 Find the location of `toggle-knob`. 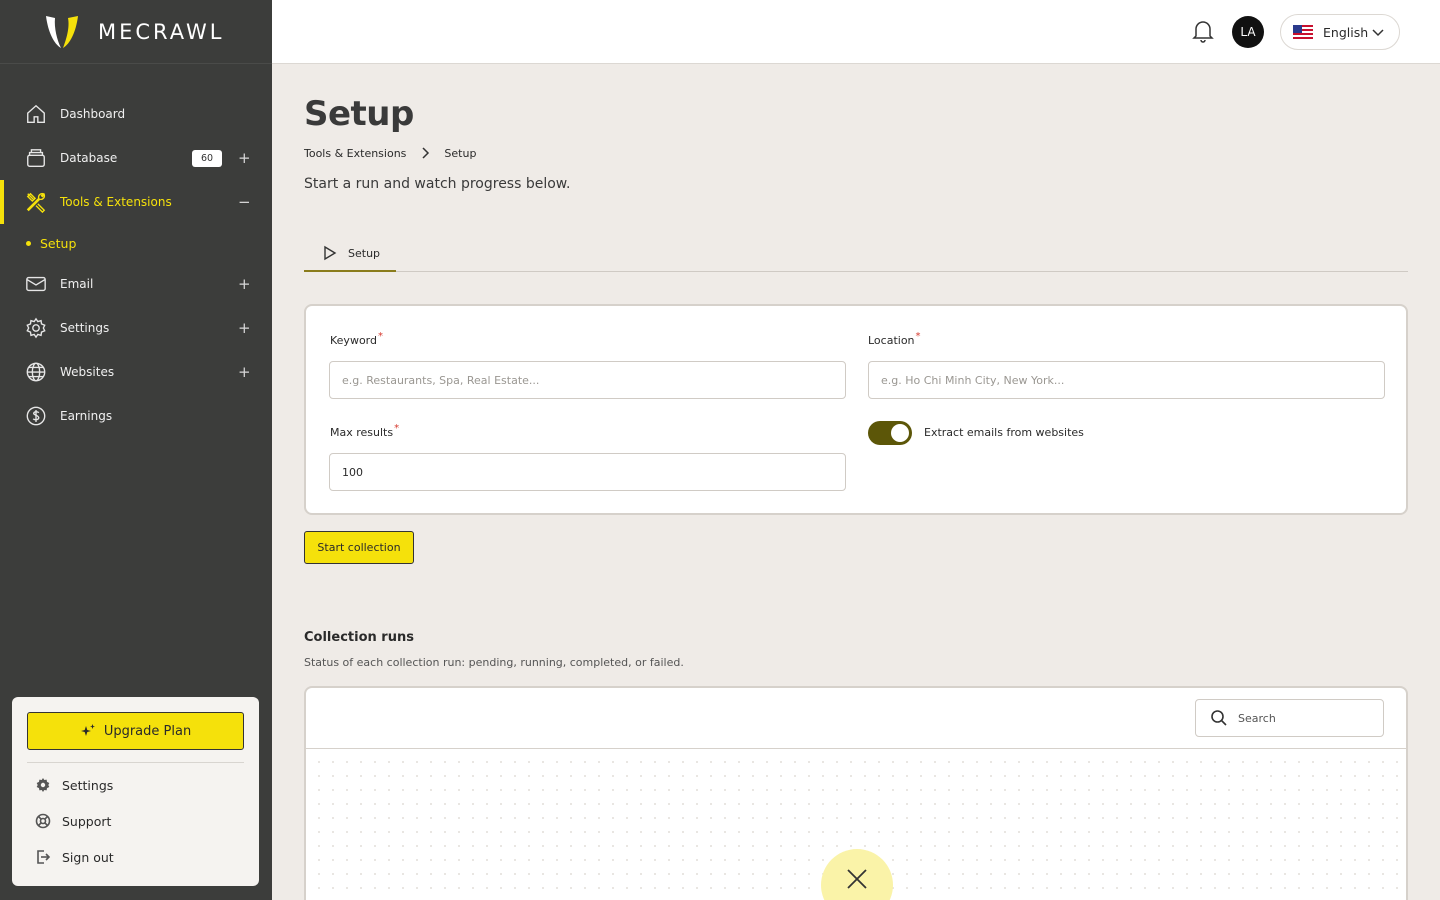

toggle-knob is located at coordinates (900, 433).